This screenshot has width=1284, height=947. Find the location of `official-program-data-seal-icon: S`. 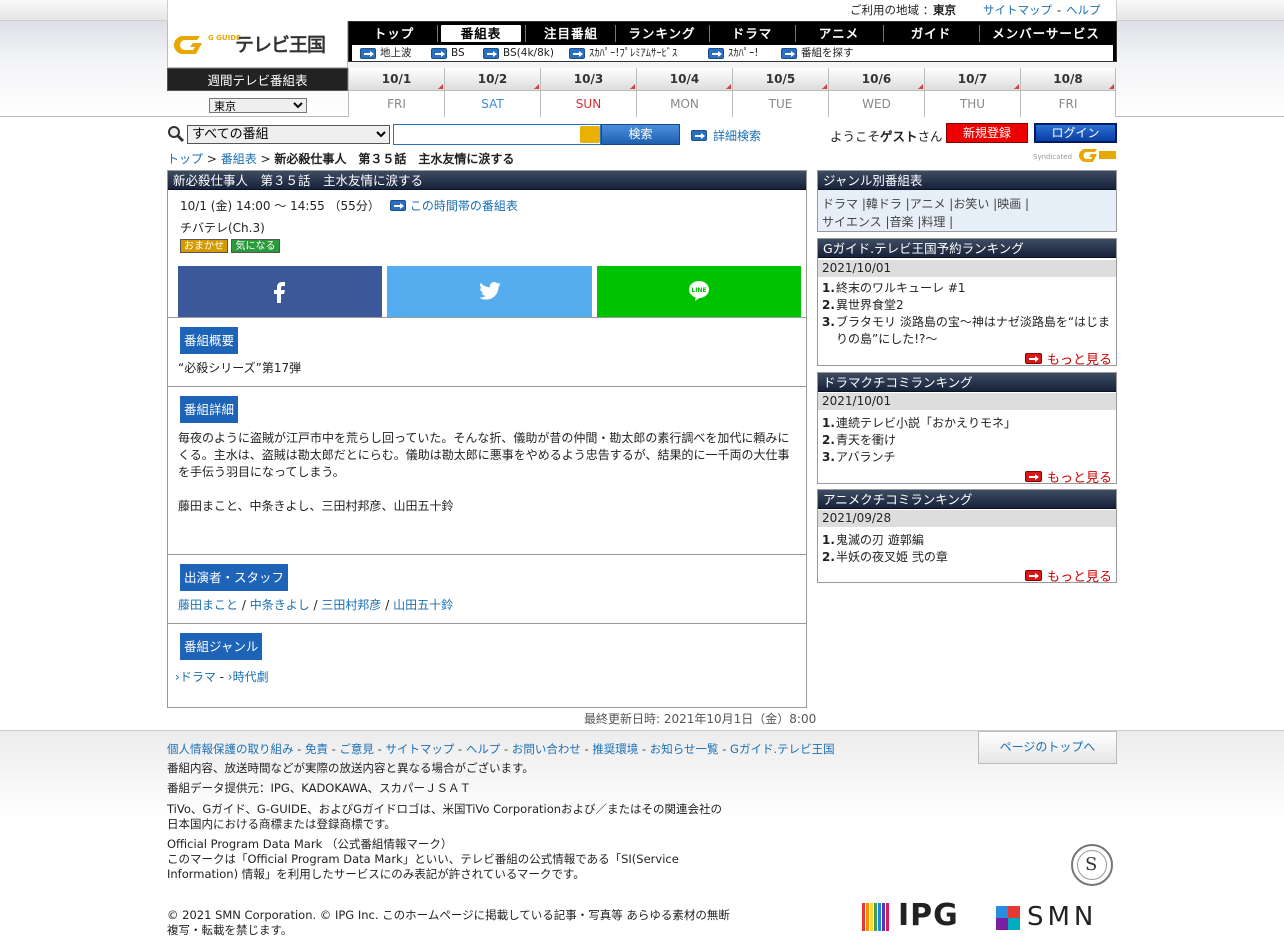

official-program-data-seal-icon: S is located at coordinates (1092, 865).